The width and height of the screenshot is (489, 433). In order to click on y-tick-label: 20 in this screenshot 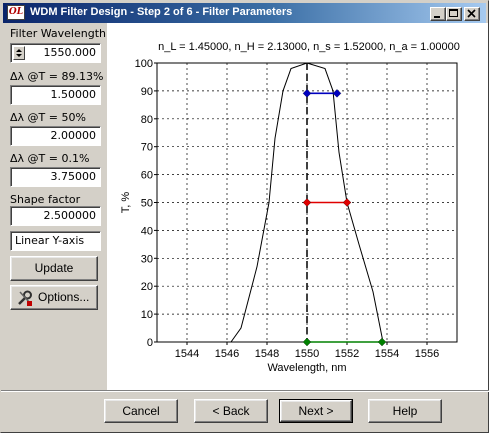, I will do `click(147, 287)`.